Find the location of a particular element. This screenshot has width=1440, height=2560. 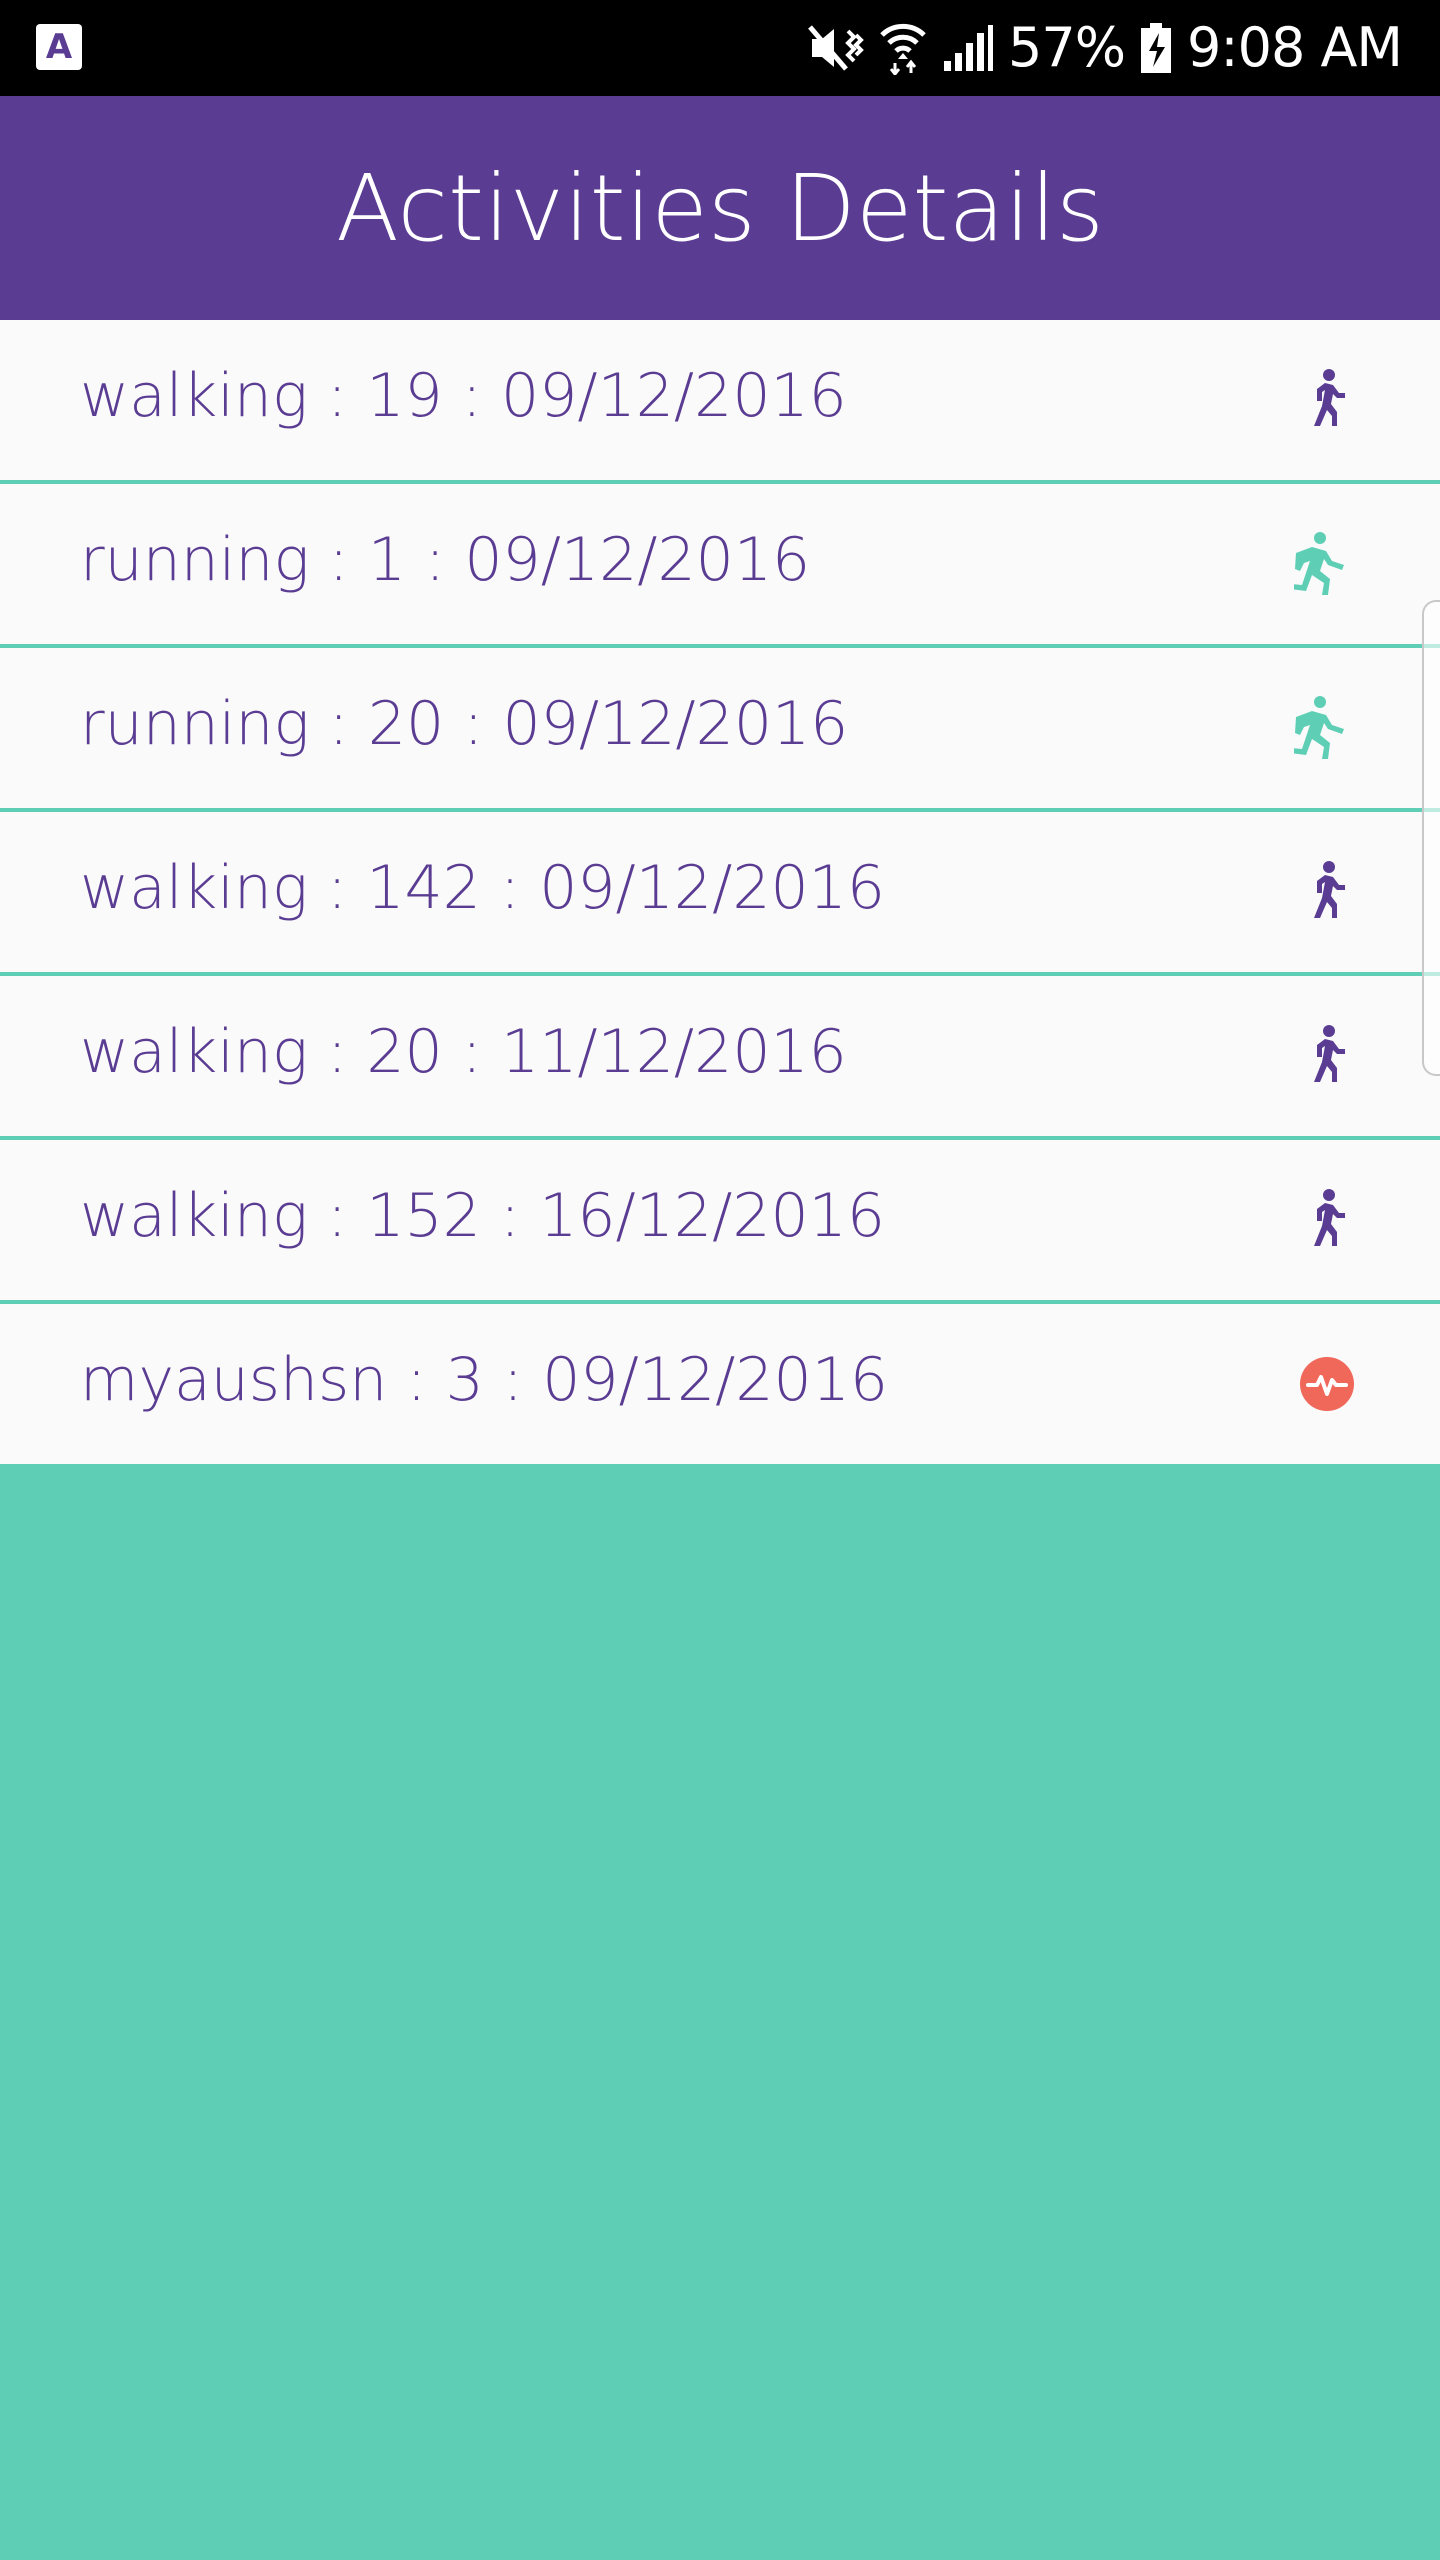

heartbeat-icon is located at coordinates (1327, 1384).